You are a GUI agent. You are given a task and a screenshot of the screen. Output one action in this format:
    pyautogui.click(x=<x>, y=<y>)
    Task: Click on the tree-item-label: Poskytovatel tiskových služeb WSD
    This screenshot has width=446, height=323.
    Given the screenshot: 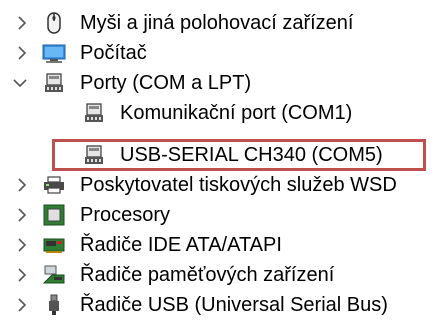 What is the action you would take?
    pyautogui.click(x=238, y=185)
    